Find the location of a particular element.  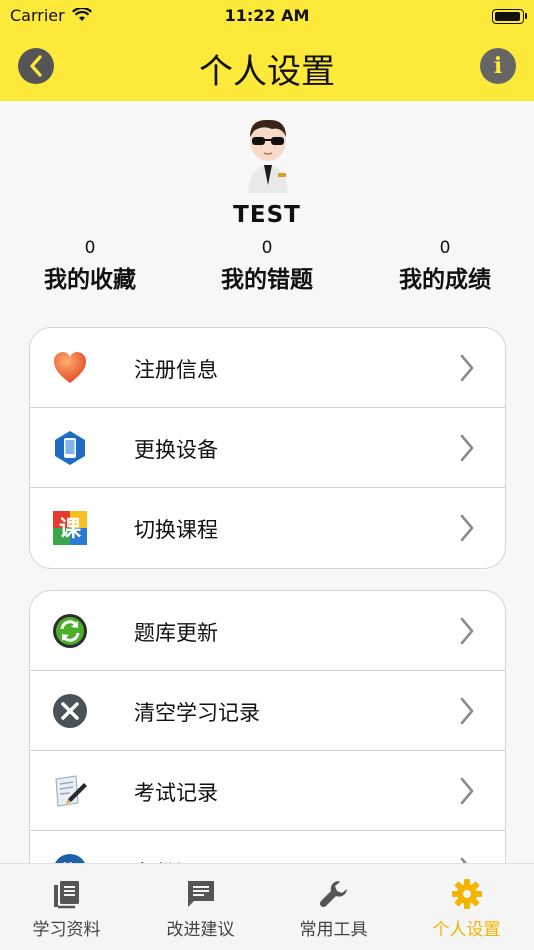

status-bar: Carrier 11:22 AM is located at coordinates (267, 15).